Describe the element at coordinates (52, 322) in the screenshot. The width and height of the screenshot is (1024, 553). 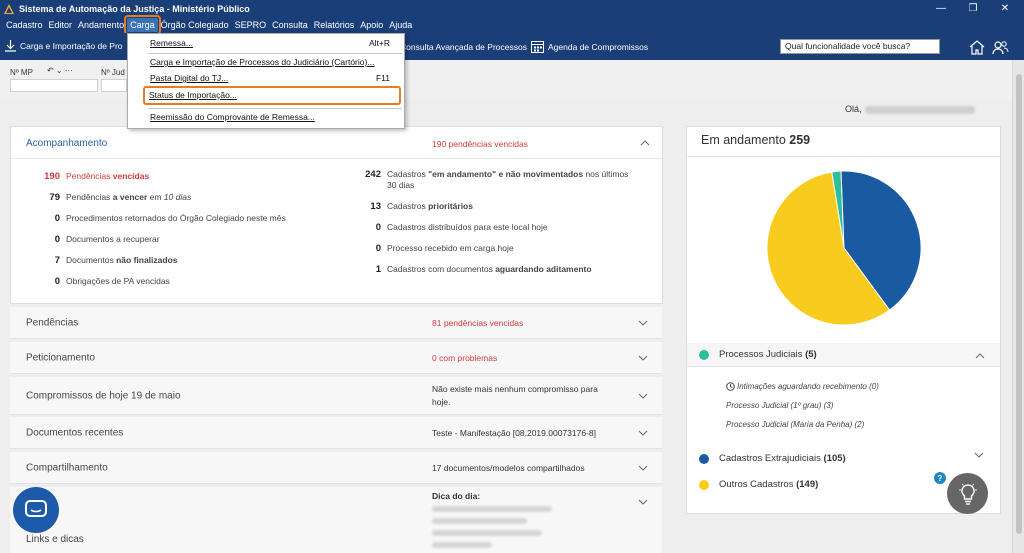
I see `section-label: Pendências` at that location.